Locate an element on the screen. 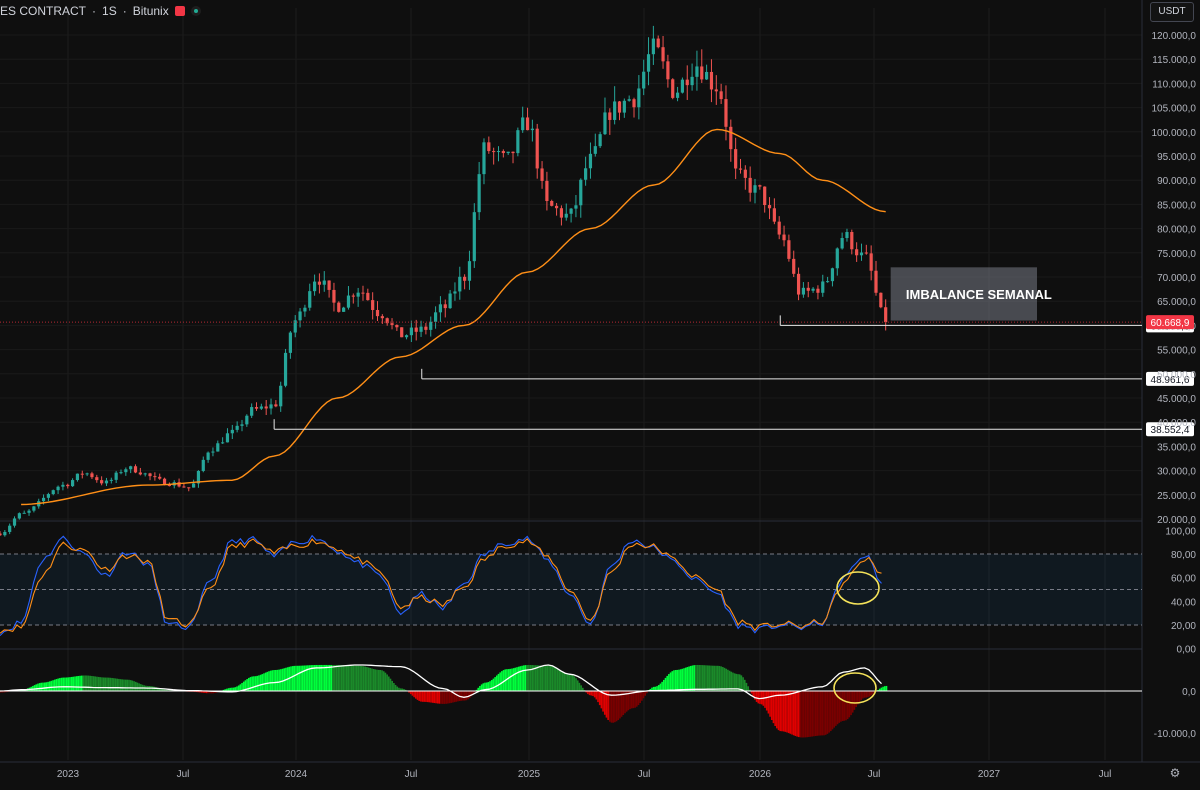 The image size is (1200, 790). currency-selector: USDT is located at coordinates (1172, 12).